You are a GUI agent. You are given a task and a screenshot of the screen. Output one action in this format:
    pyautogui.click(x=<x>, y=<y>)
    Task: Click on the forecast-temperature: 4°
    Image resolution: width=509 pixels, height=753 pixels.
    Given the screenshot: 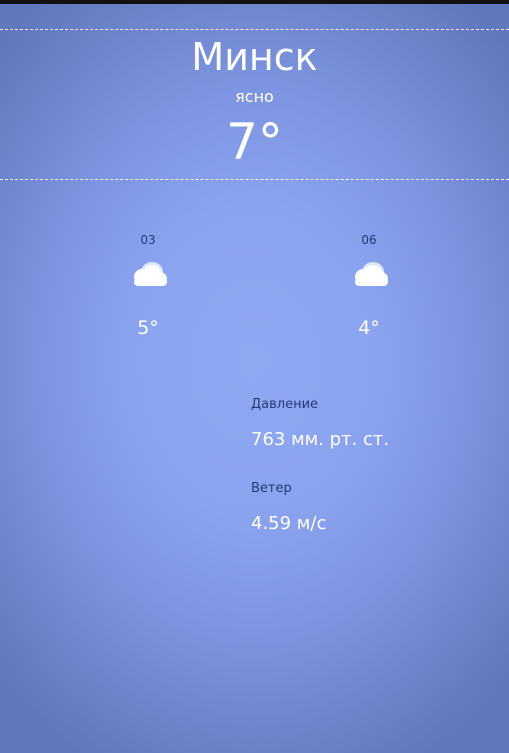 What is the action you would take?
    pyautogui.click(x=369, y=328)
    